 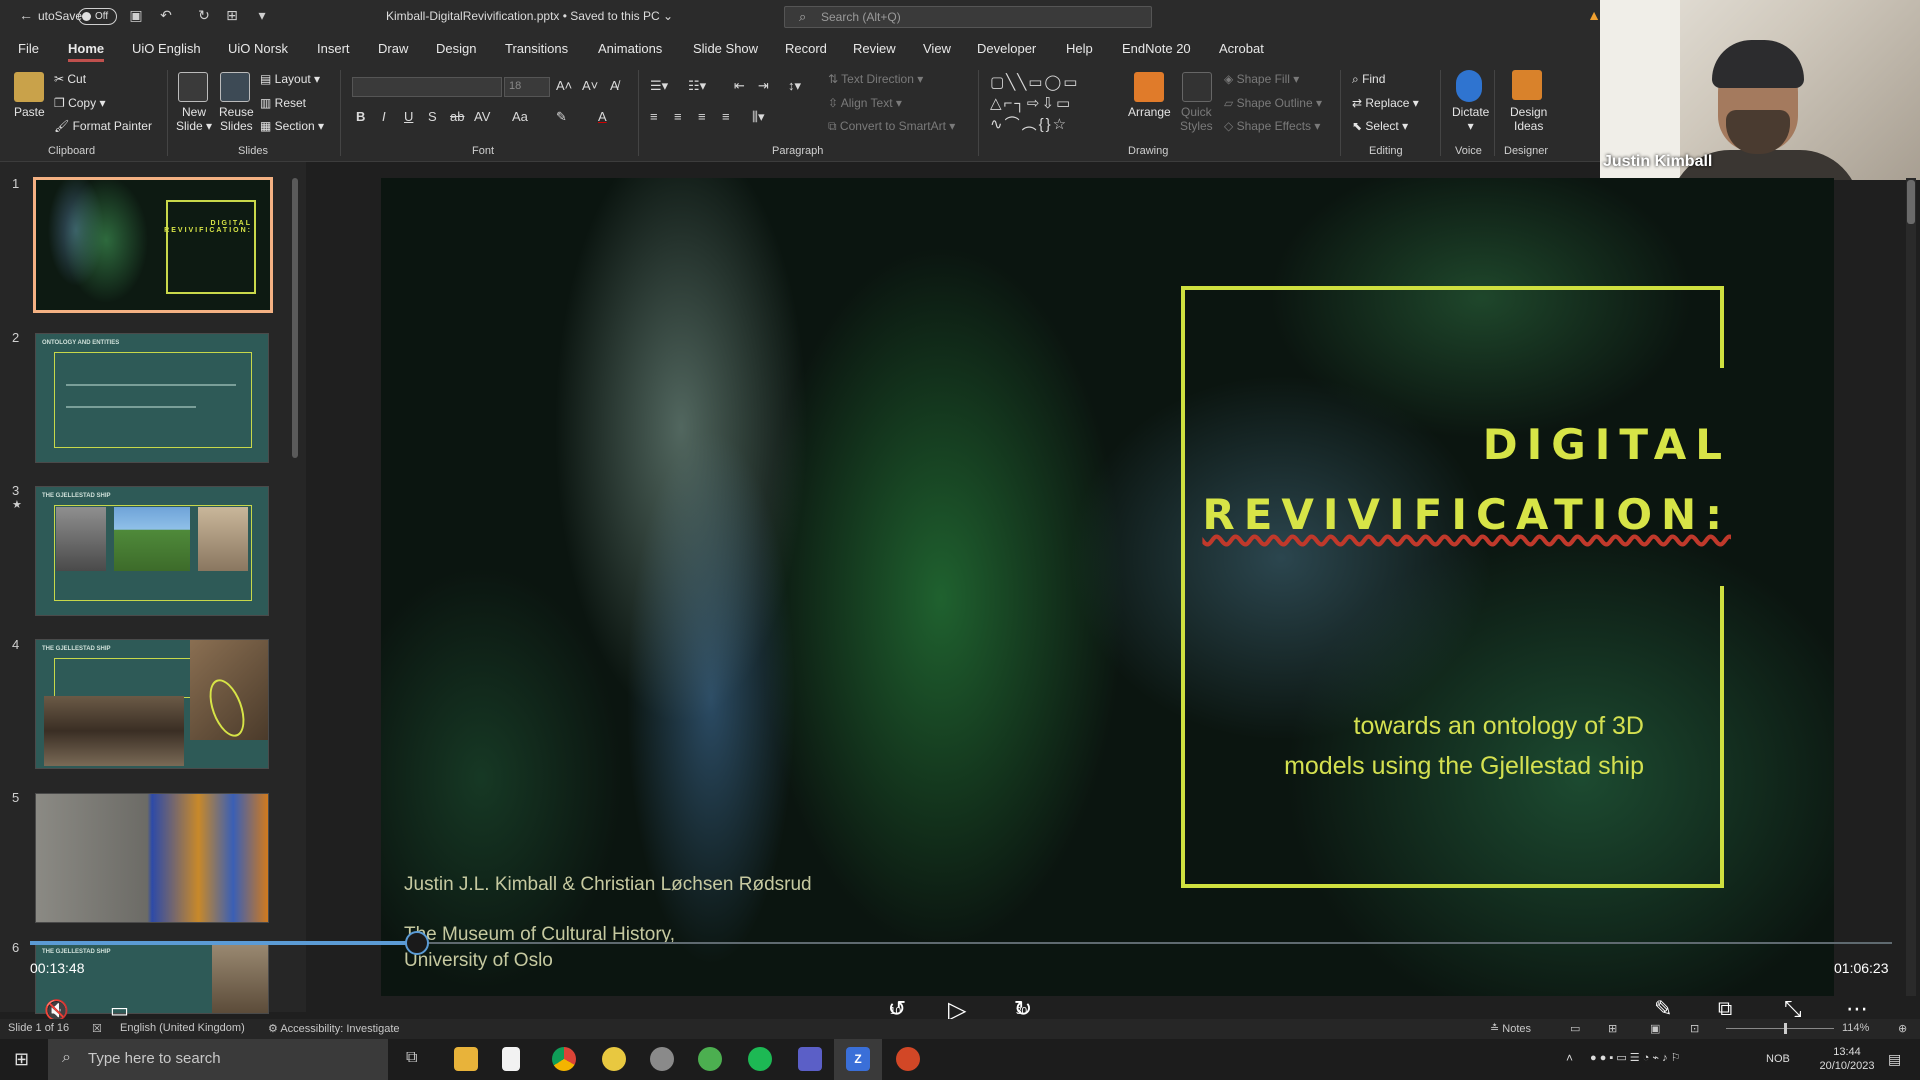 I want to click on app-c-icon, so click(x=662, y=1059).